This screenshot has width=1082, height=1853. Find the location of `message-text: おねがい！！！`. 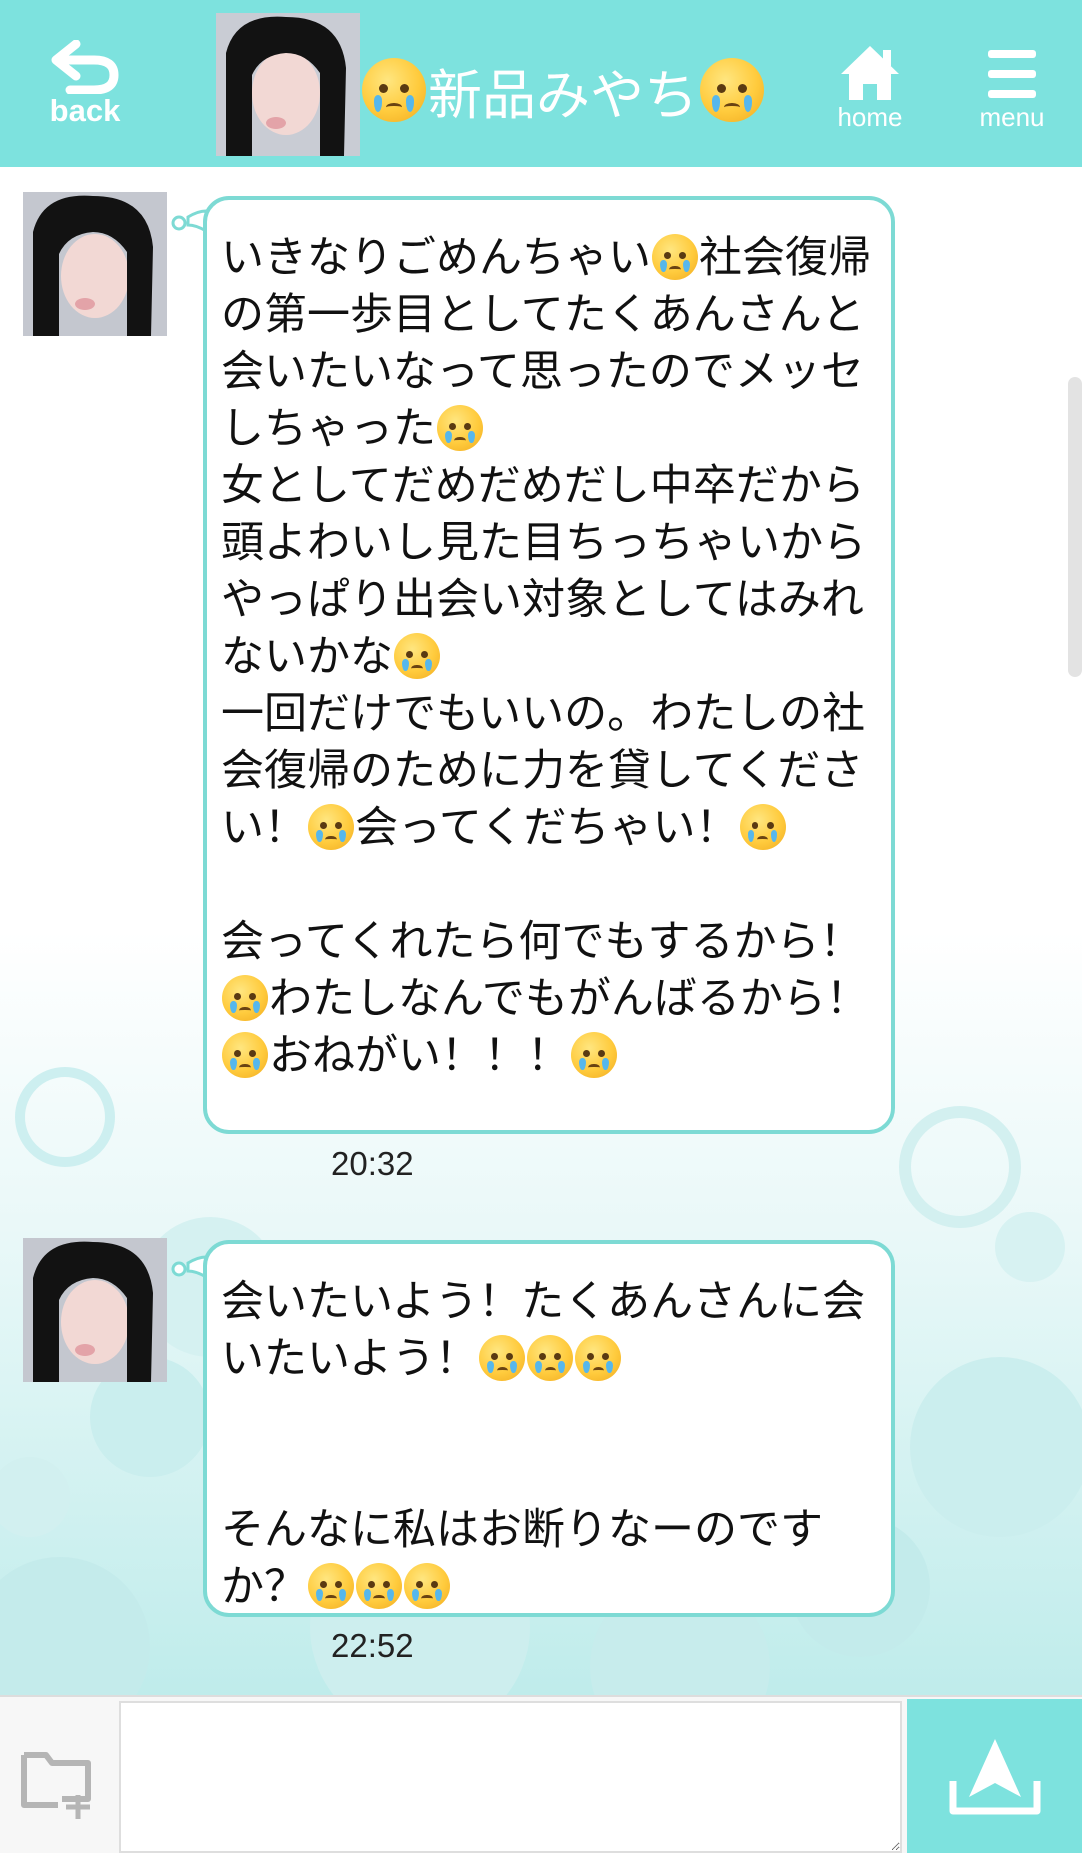

message-text: おねがい！！！ is located at coordinates (419, 1056).